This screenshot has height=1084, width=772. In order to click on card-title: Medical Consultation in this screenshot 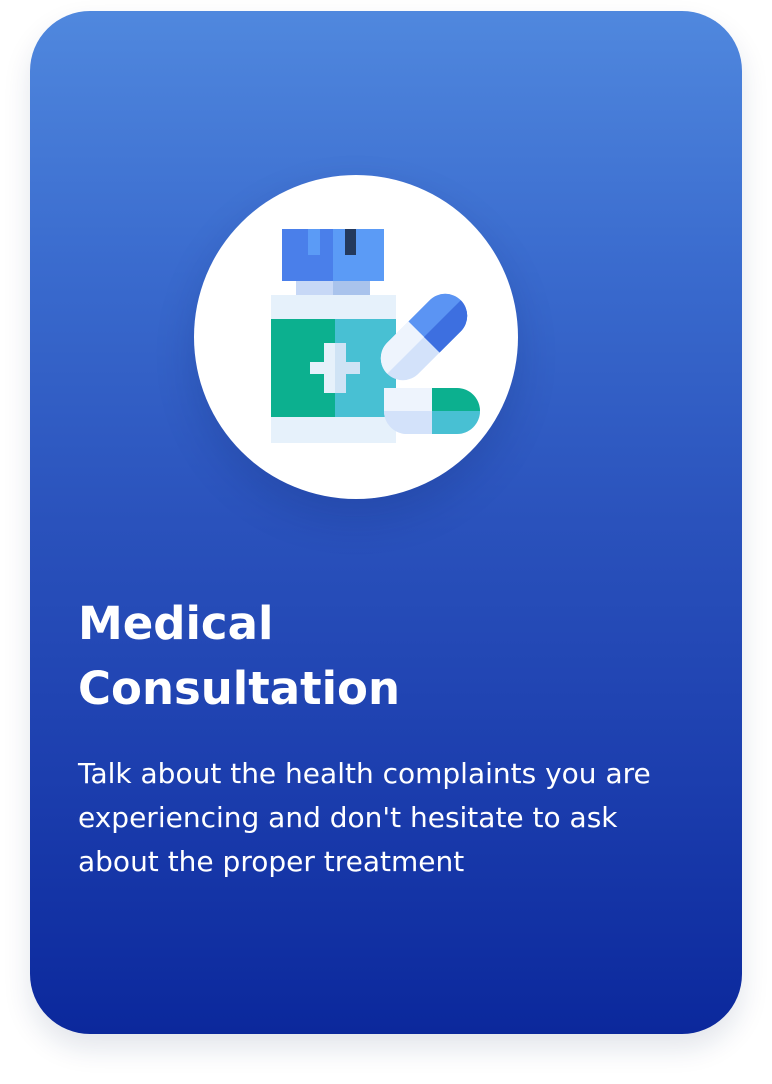, I will do `click(378, 656)`.